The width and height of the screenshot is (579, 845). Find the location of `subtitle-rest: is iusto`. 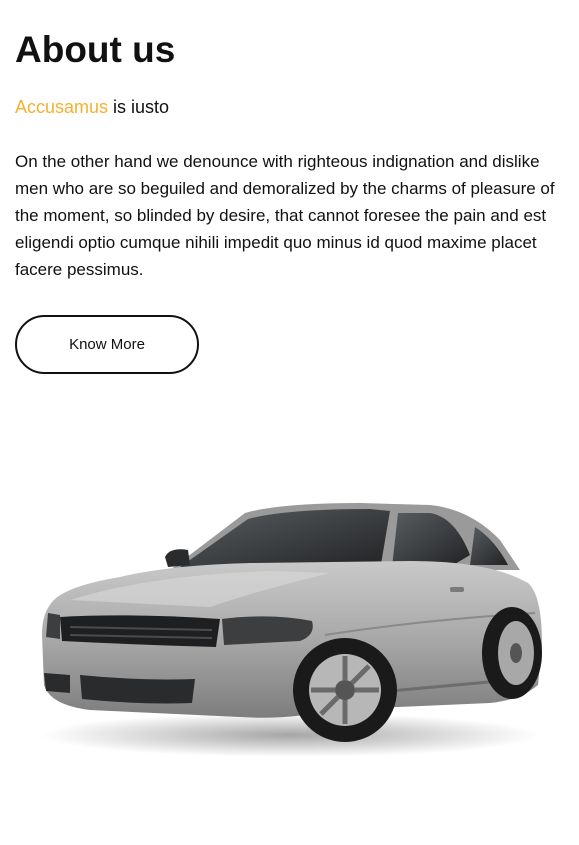

subtitle-rest: is iusto is located at coordinates (139, 107).